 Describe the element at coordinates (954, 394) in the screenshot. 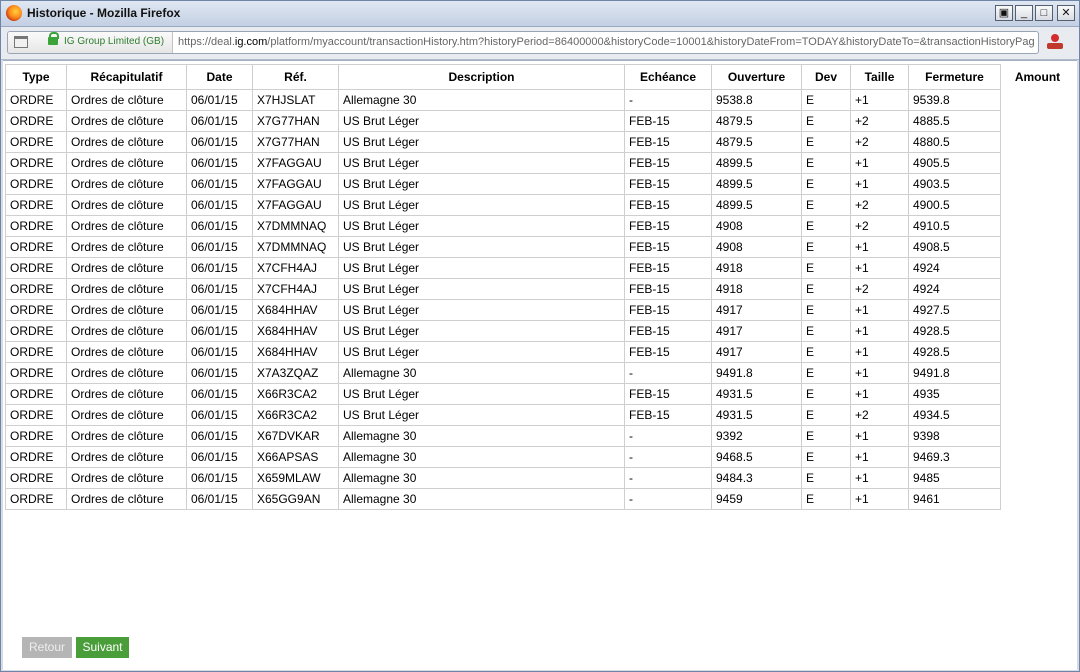

I see `cell-fermeture: 4935` at that location.